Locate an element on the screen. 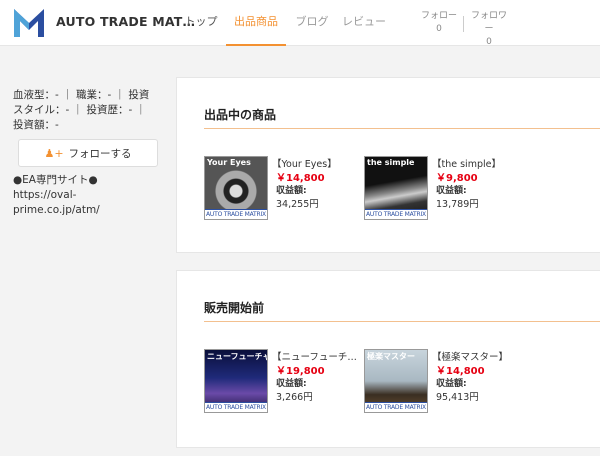 The height and width of the screenshot is (456, 600). profit-amount: 34,255円 is located at coordinates (297, 204).